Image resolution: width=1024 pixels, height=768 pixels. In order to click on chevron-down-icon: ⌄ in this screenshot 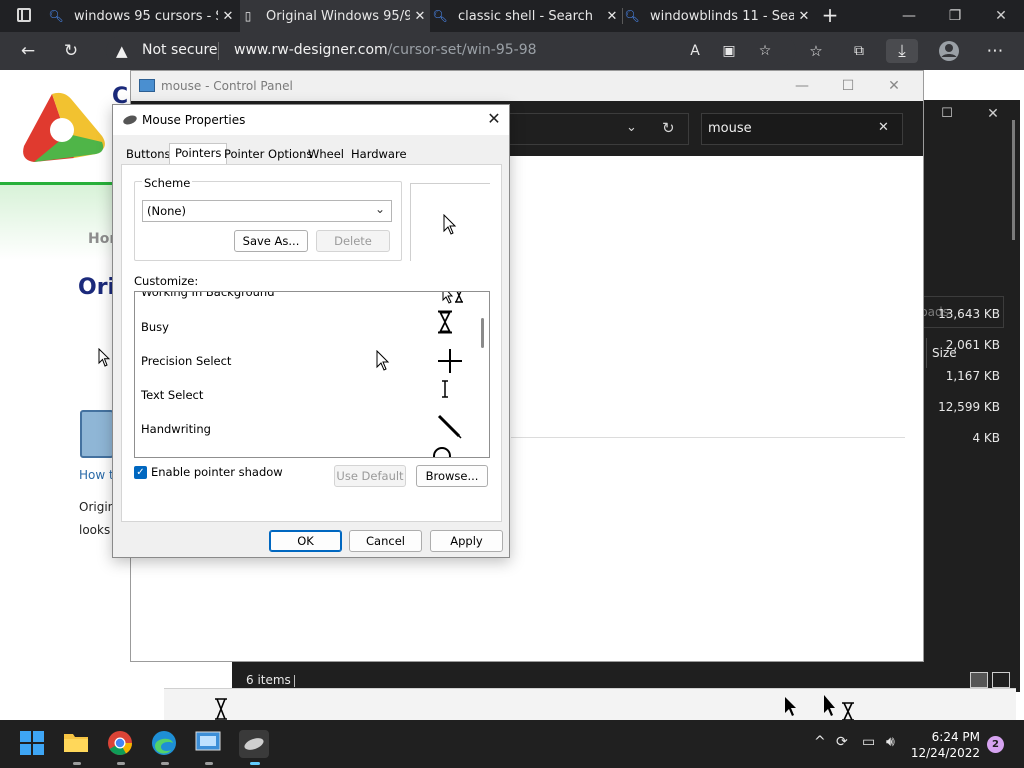, I will do `click(631, 127)`.